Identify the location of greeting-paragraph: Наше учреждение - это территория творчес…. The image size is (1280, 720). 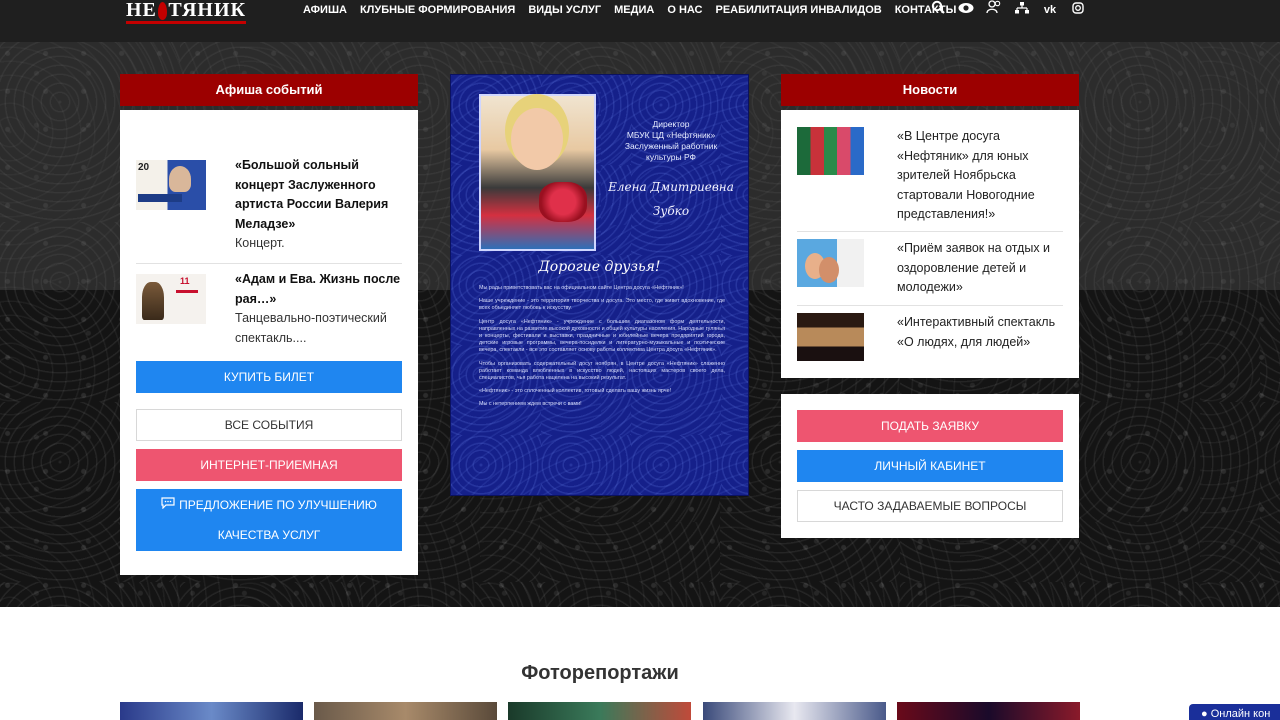
(602, 305).